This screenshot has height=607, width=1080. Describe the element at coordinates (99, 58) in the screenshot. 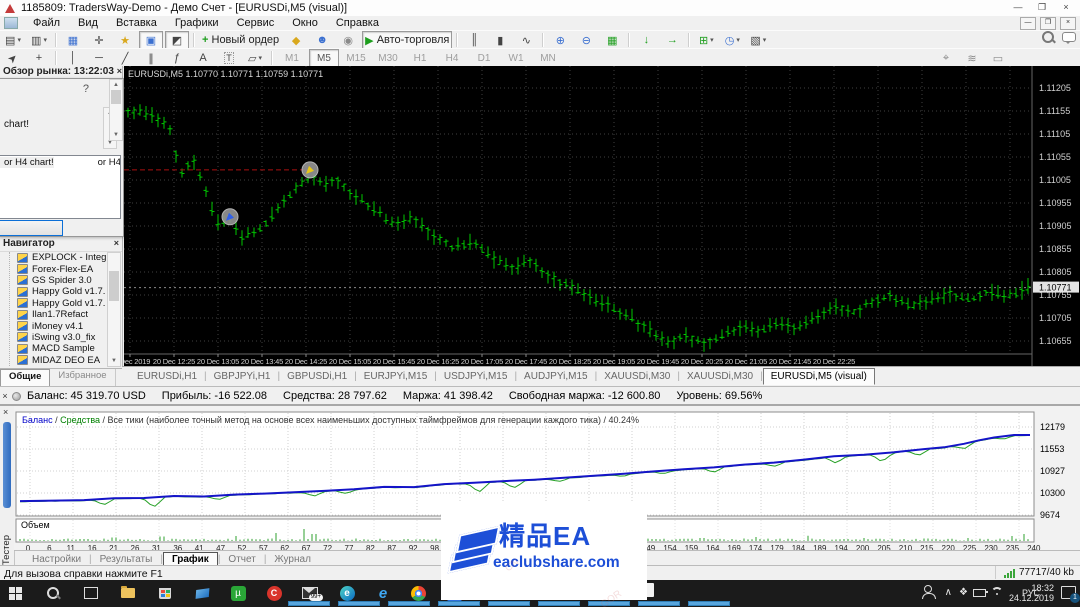

I see `horizontal-line-button: ─` at that location.